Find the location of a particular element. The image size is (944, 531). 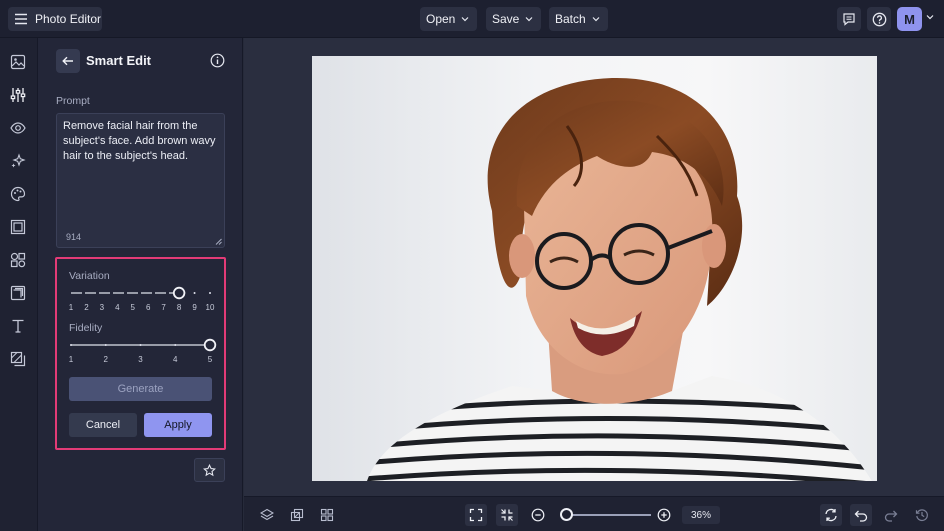

generate-button: Generate is located at coordinates (140, 389).